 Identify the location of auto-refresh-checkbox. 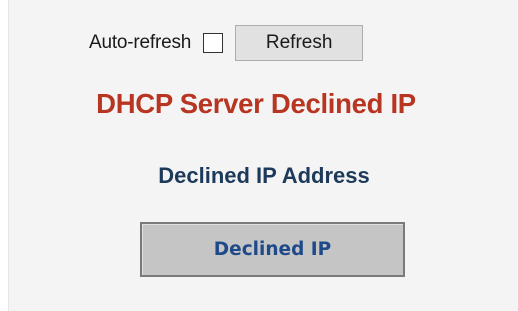
(213, 43).